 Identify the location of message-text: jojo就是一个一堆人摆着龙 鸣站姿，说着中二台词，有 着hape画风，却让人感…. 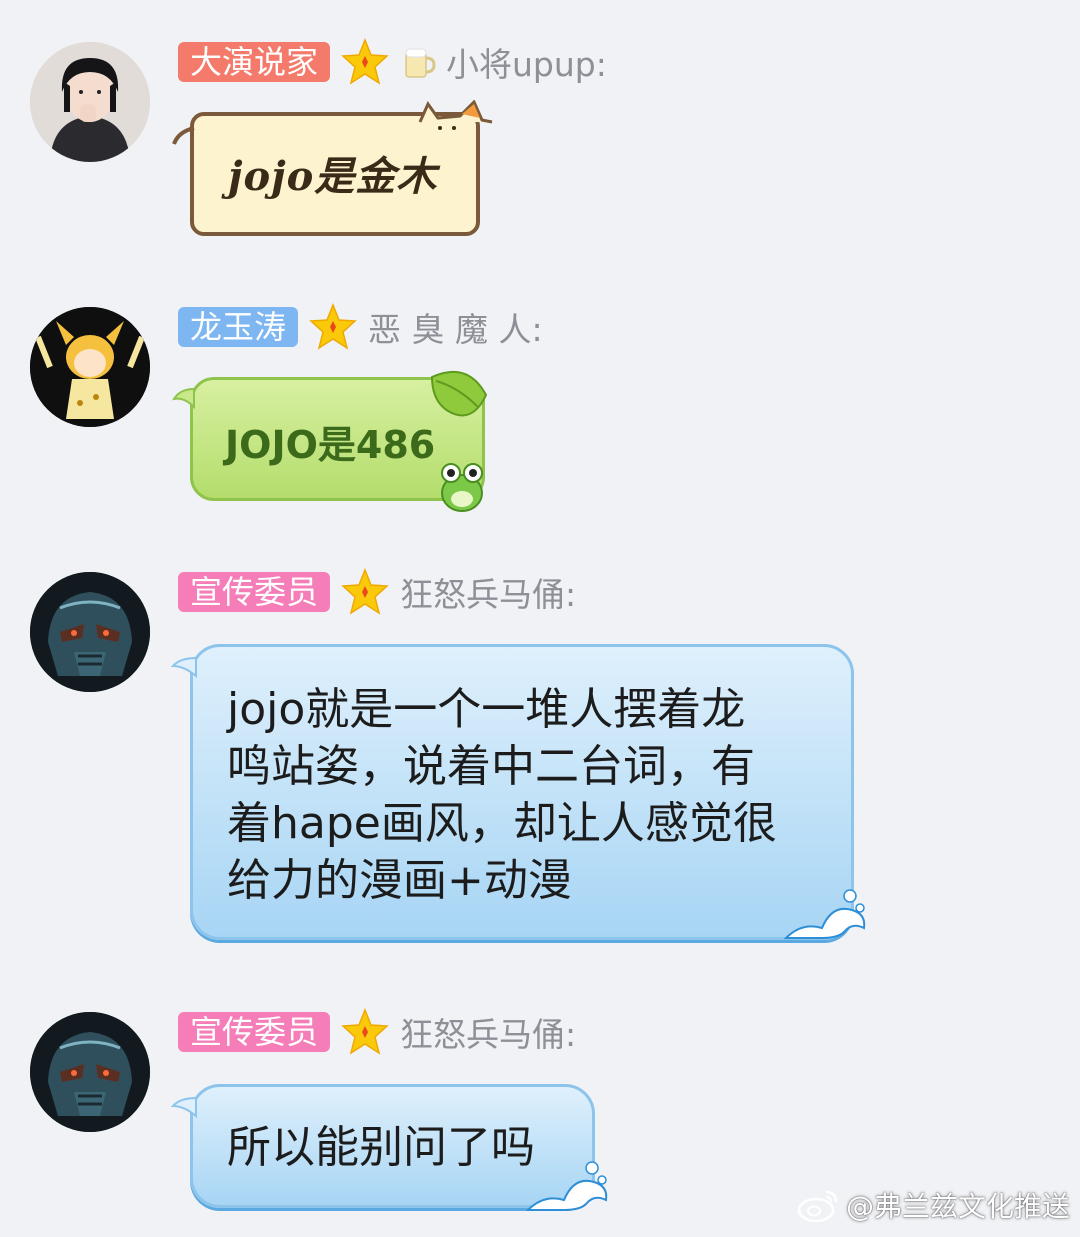
(502, 795).